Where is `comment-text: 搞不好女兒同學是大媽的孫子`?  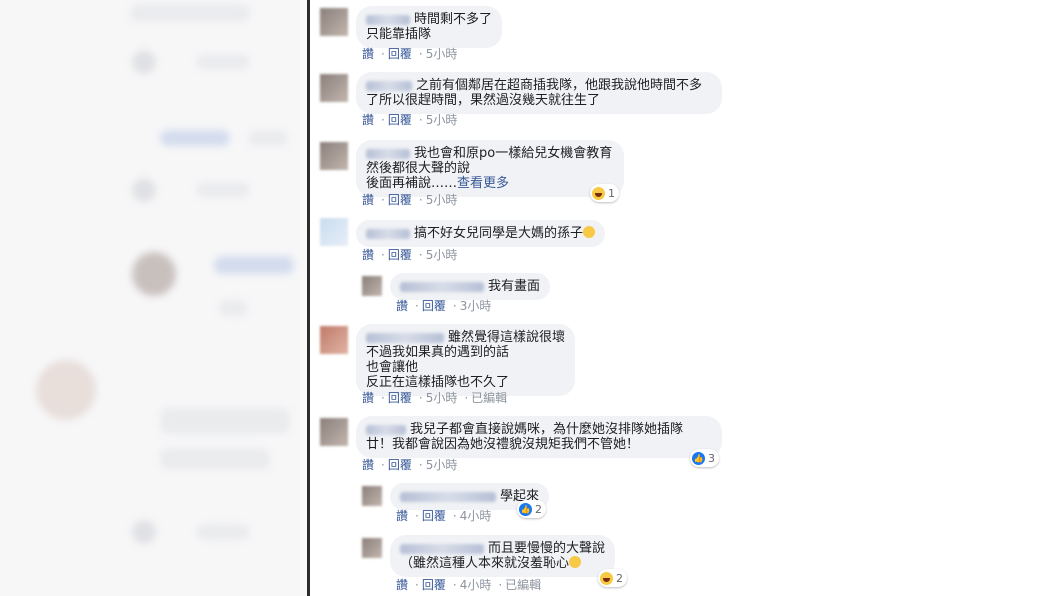
comment-text: 搞不好女兒同學是大媽的孫子 is located at coordinates (499, 233).